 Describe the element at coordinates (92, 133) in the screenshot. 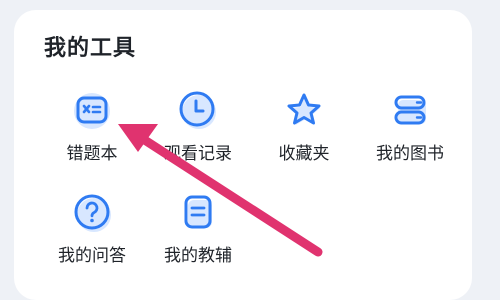

I see `tool-wrong-questions: 错题本` at that location.